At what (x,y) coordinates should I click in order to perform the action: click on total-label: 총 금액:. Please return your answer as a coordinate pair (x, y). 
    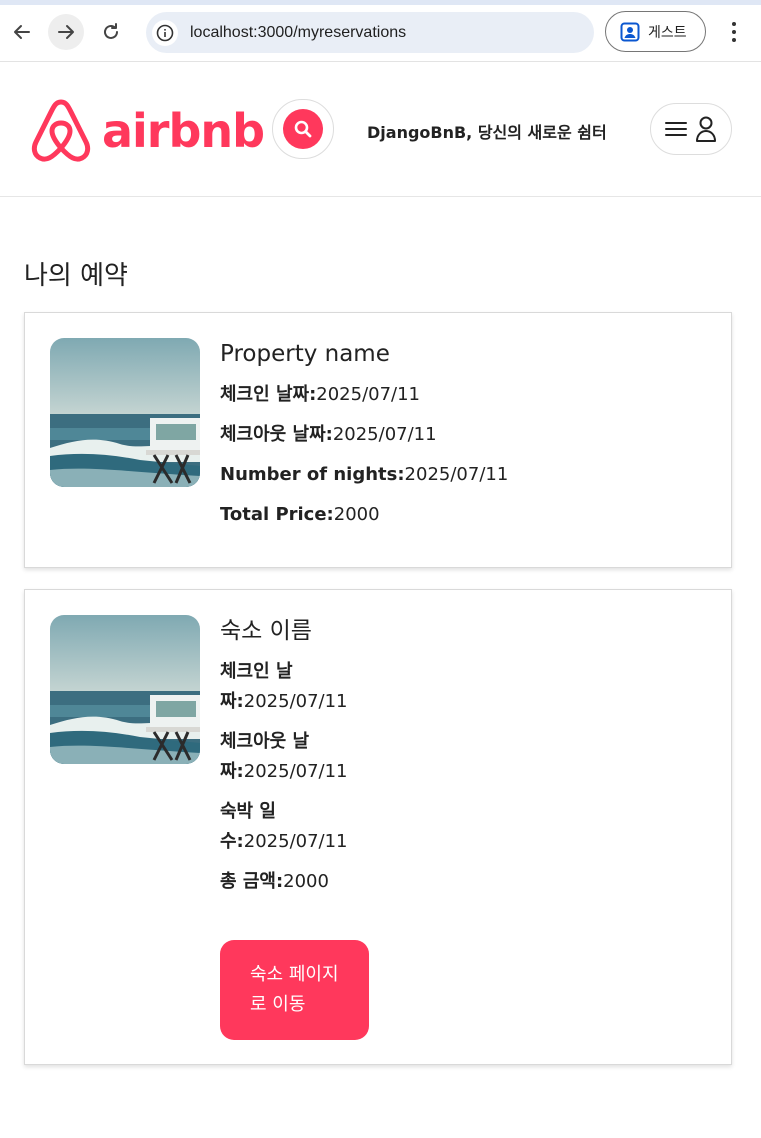
    Looking at the image, I should click on (252, 881).